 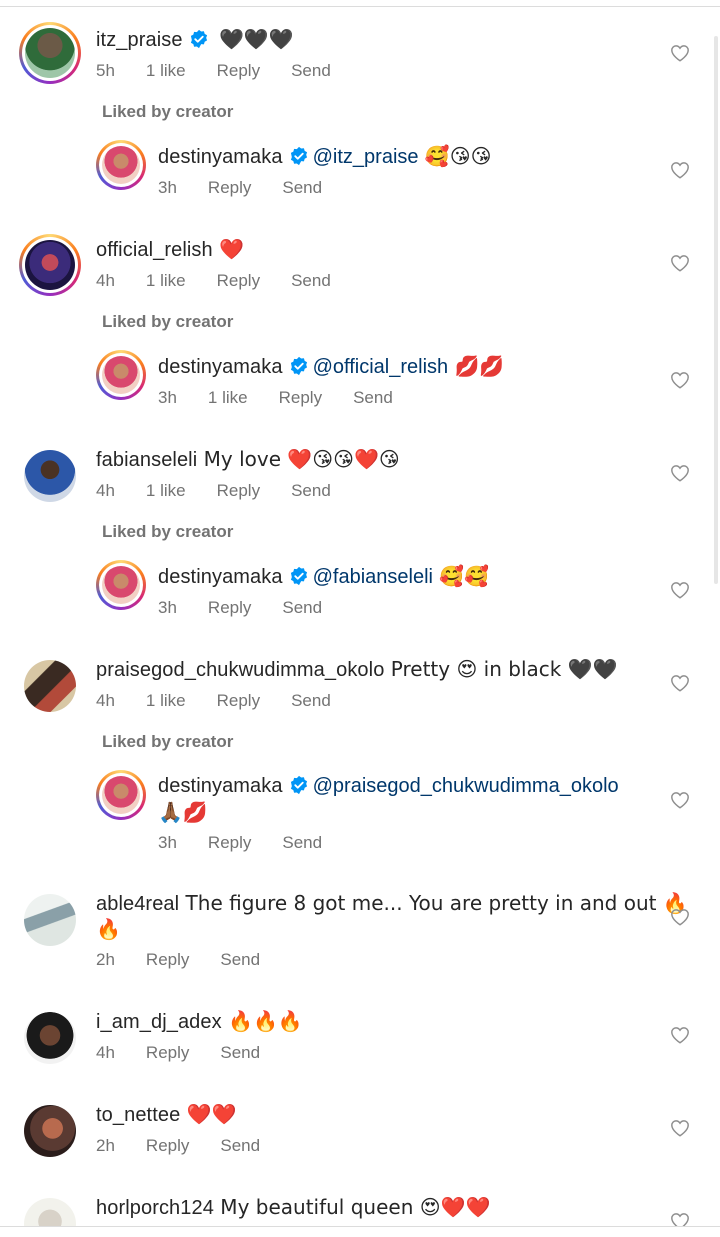 What do you see at coordinates (352, 1207) in the screenshot?
I see `comment-text: My beautiful queen 😍❤️❤️` at bounding box center [352, 1207].